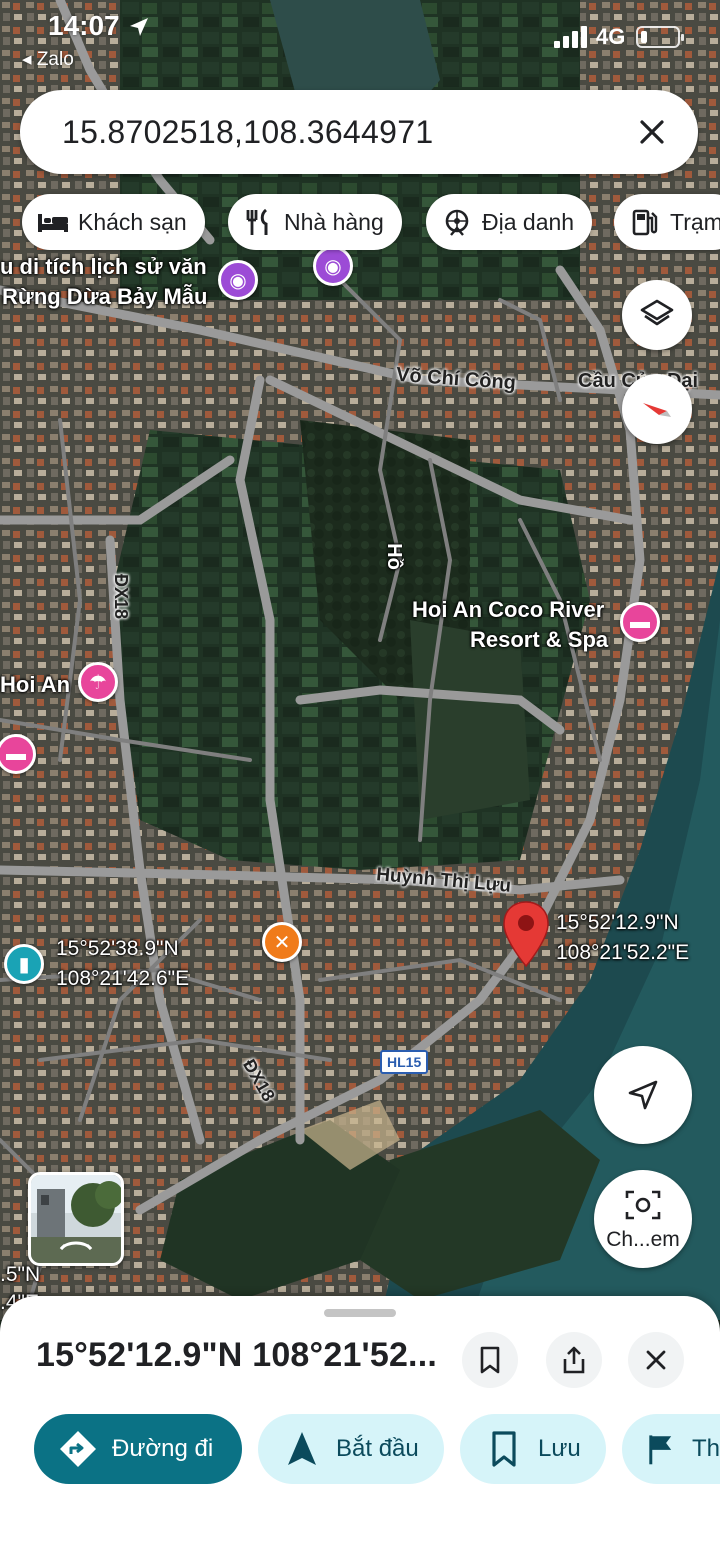 This screenshot has height=1557, width=720. Describe the element at coordinates (623, 952) in the screenshot. I see `pin-coord-lng: 108°21'52.2"E` at that location.